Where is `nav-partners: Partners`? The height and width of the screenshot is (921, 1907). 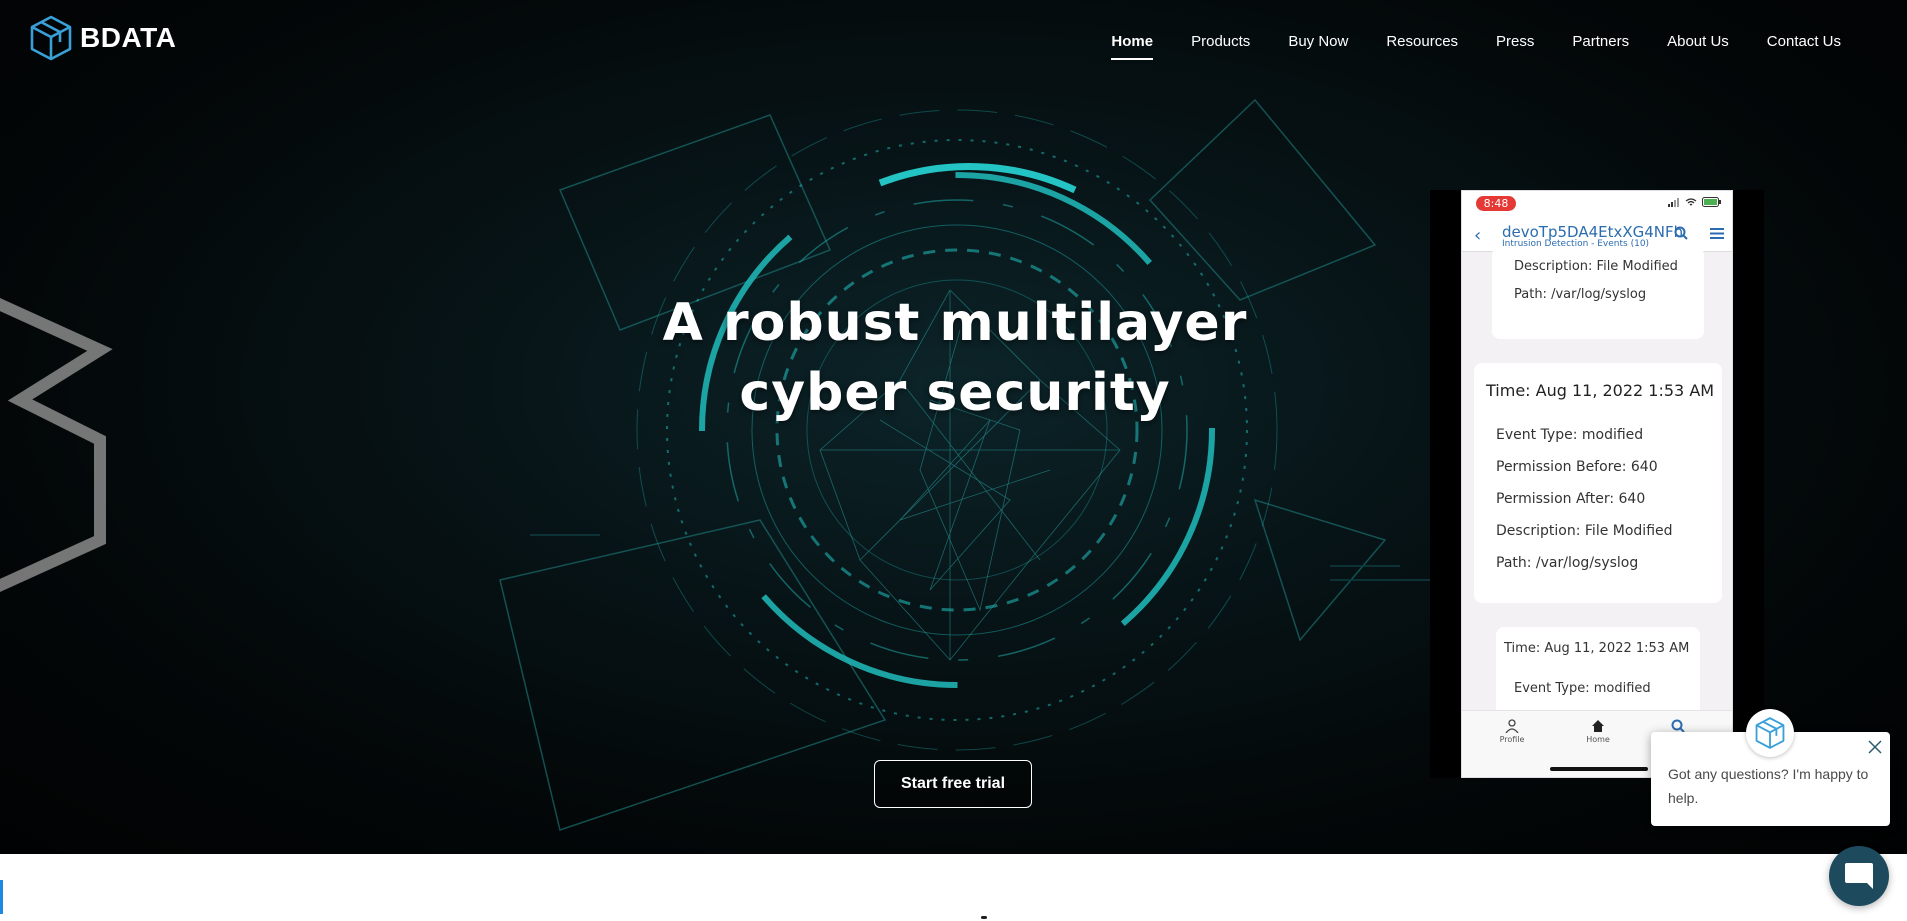
nav-partners: Partners is located at coordinates (1600, 45).